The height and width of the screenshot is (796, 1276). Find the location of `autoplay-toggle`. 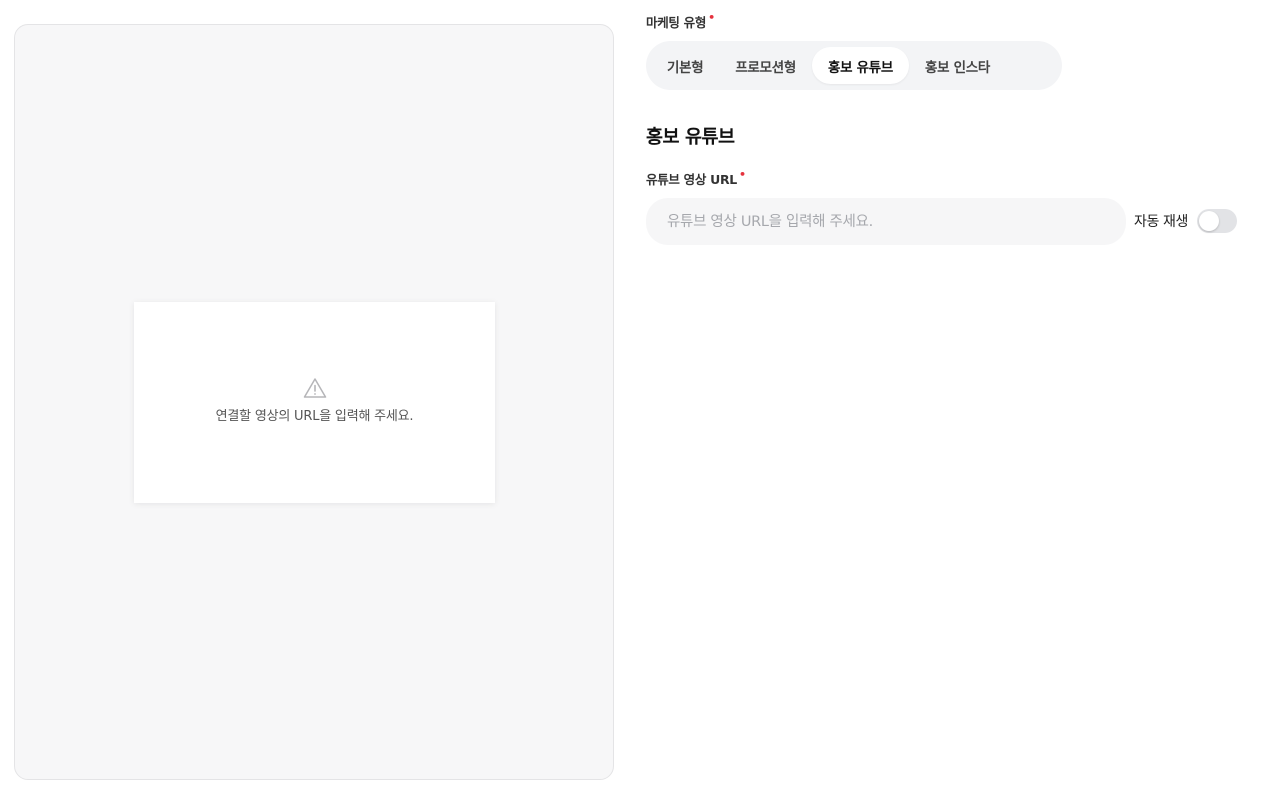

autoplay-toggle is located at coordinates (1217, 221).